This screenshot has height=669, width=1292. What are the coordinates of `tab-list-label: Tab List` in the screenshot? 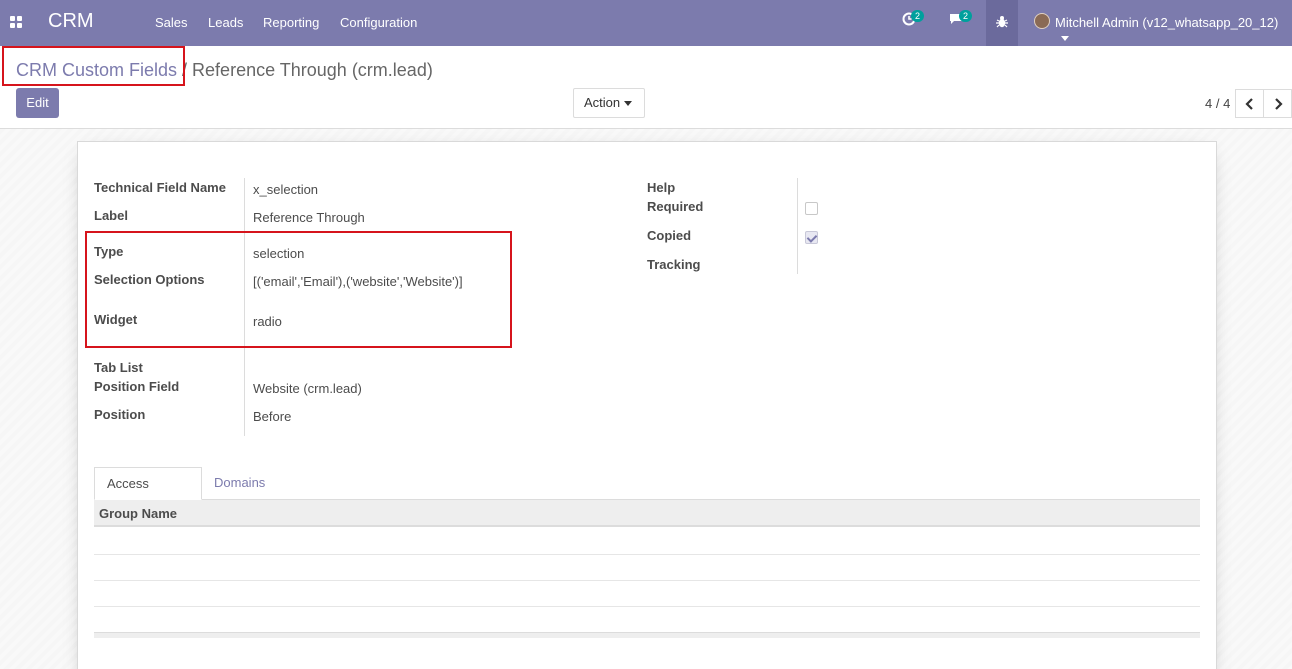 It's located at (118, 367).